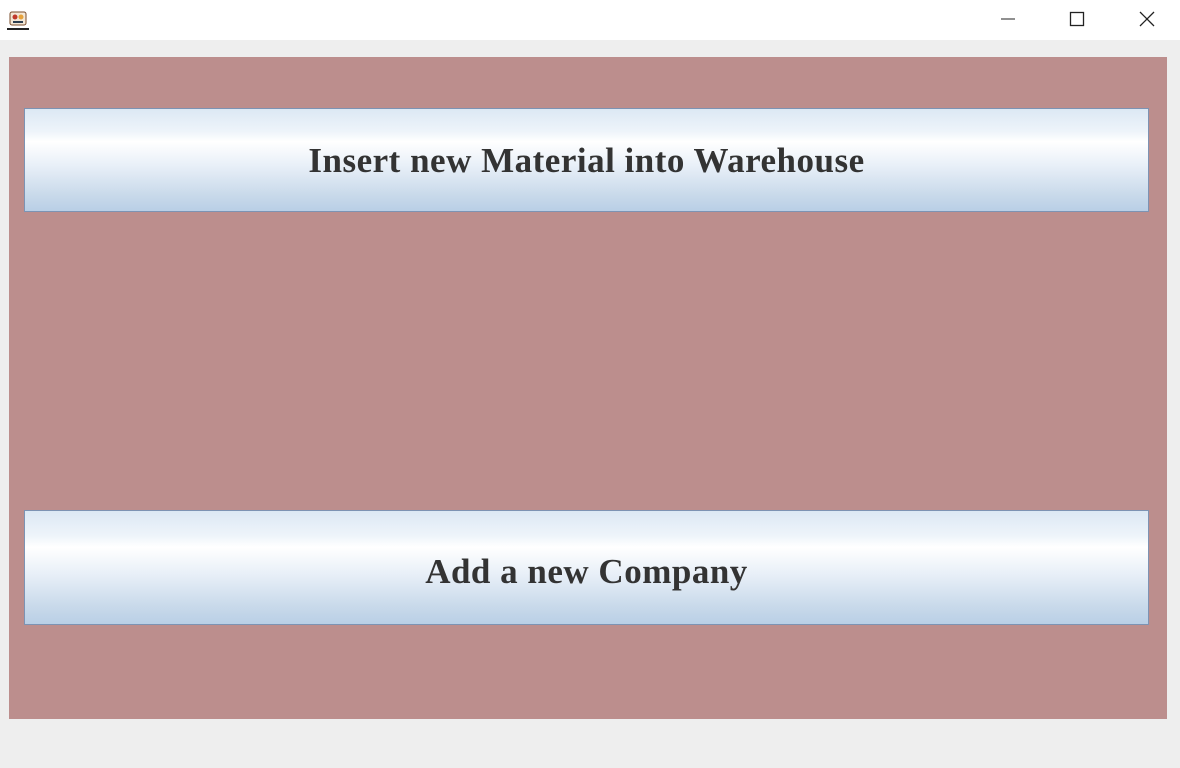 The image size is (1180, 768). What do you see at coordinates (18, 18) in the screenshot?
I see `app-icon` at bounding box center [18, 18].